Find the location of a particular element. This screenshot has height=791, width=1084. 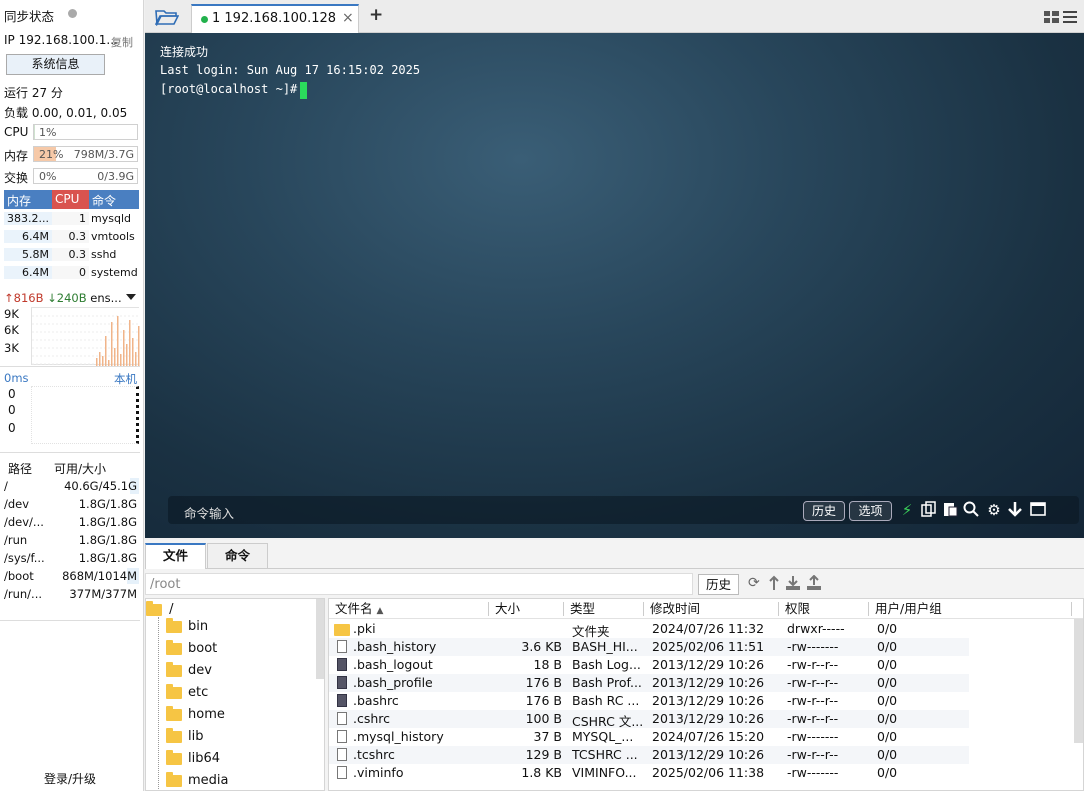

menu-icon is located at coordinates (1070, 18).